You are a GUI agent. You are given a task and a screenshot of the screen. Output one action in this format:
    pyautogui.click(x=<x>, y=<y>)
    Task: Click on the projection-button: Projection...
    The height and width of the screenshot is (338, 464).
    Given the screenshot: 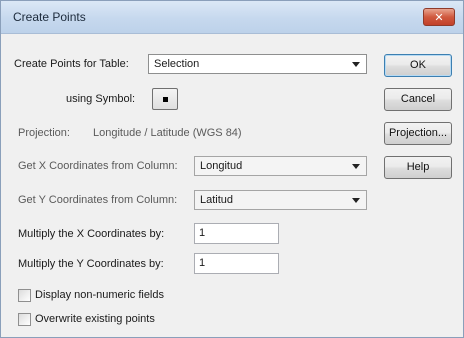 What is the action you would take?
    pyautogui.click(x=418, y=133)
    